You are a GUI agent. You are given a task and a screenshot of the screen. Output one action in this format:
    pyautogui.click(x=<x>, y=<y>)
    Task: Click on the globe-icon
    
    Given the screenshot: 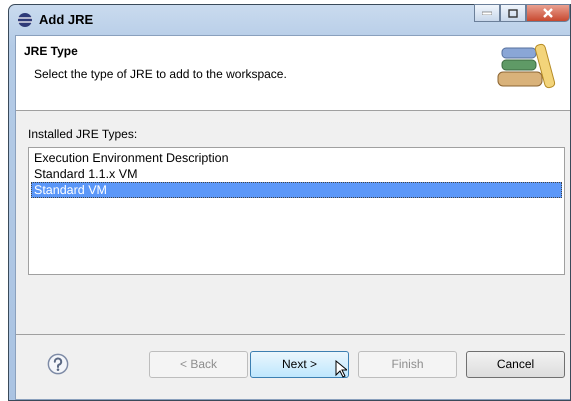 What is the action you would take?
    pyautogui.click(x=25, y=20)
    